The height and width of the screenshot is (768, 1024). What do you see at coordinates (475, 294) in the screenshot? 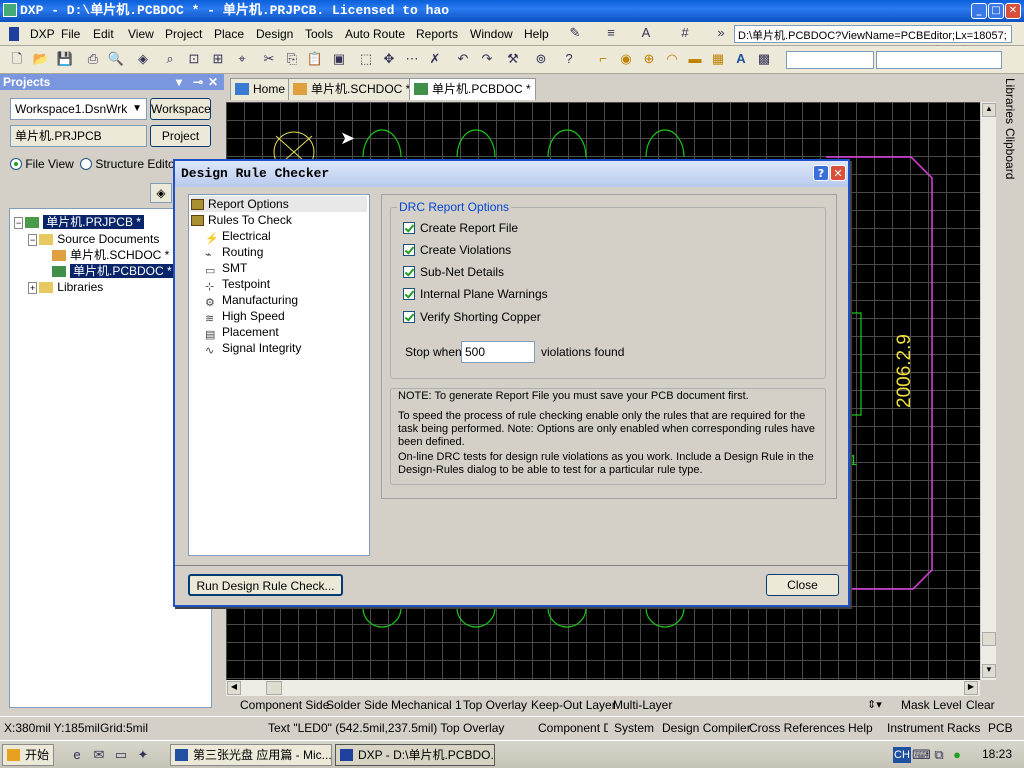
I see `internal-plane-warnings-checkbox: Internal Plane Warnings` at bounding box center [475, 294].